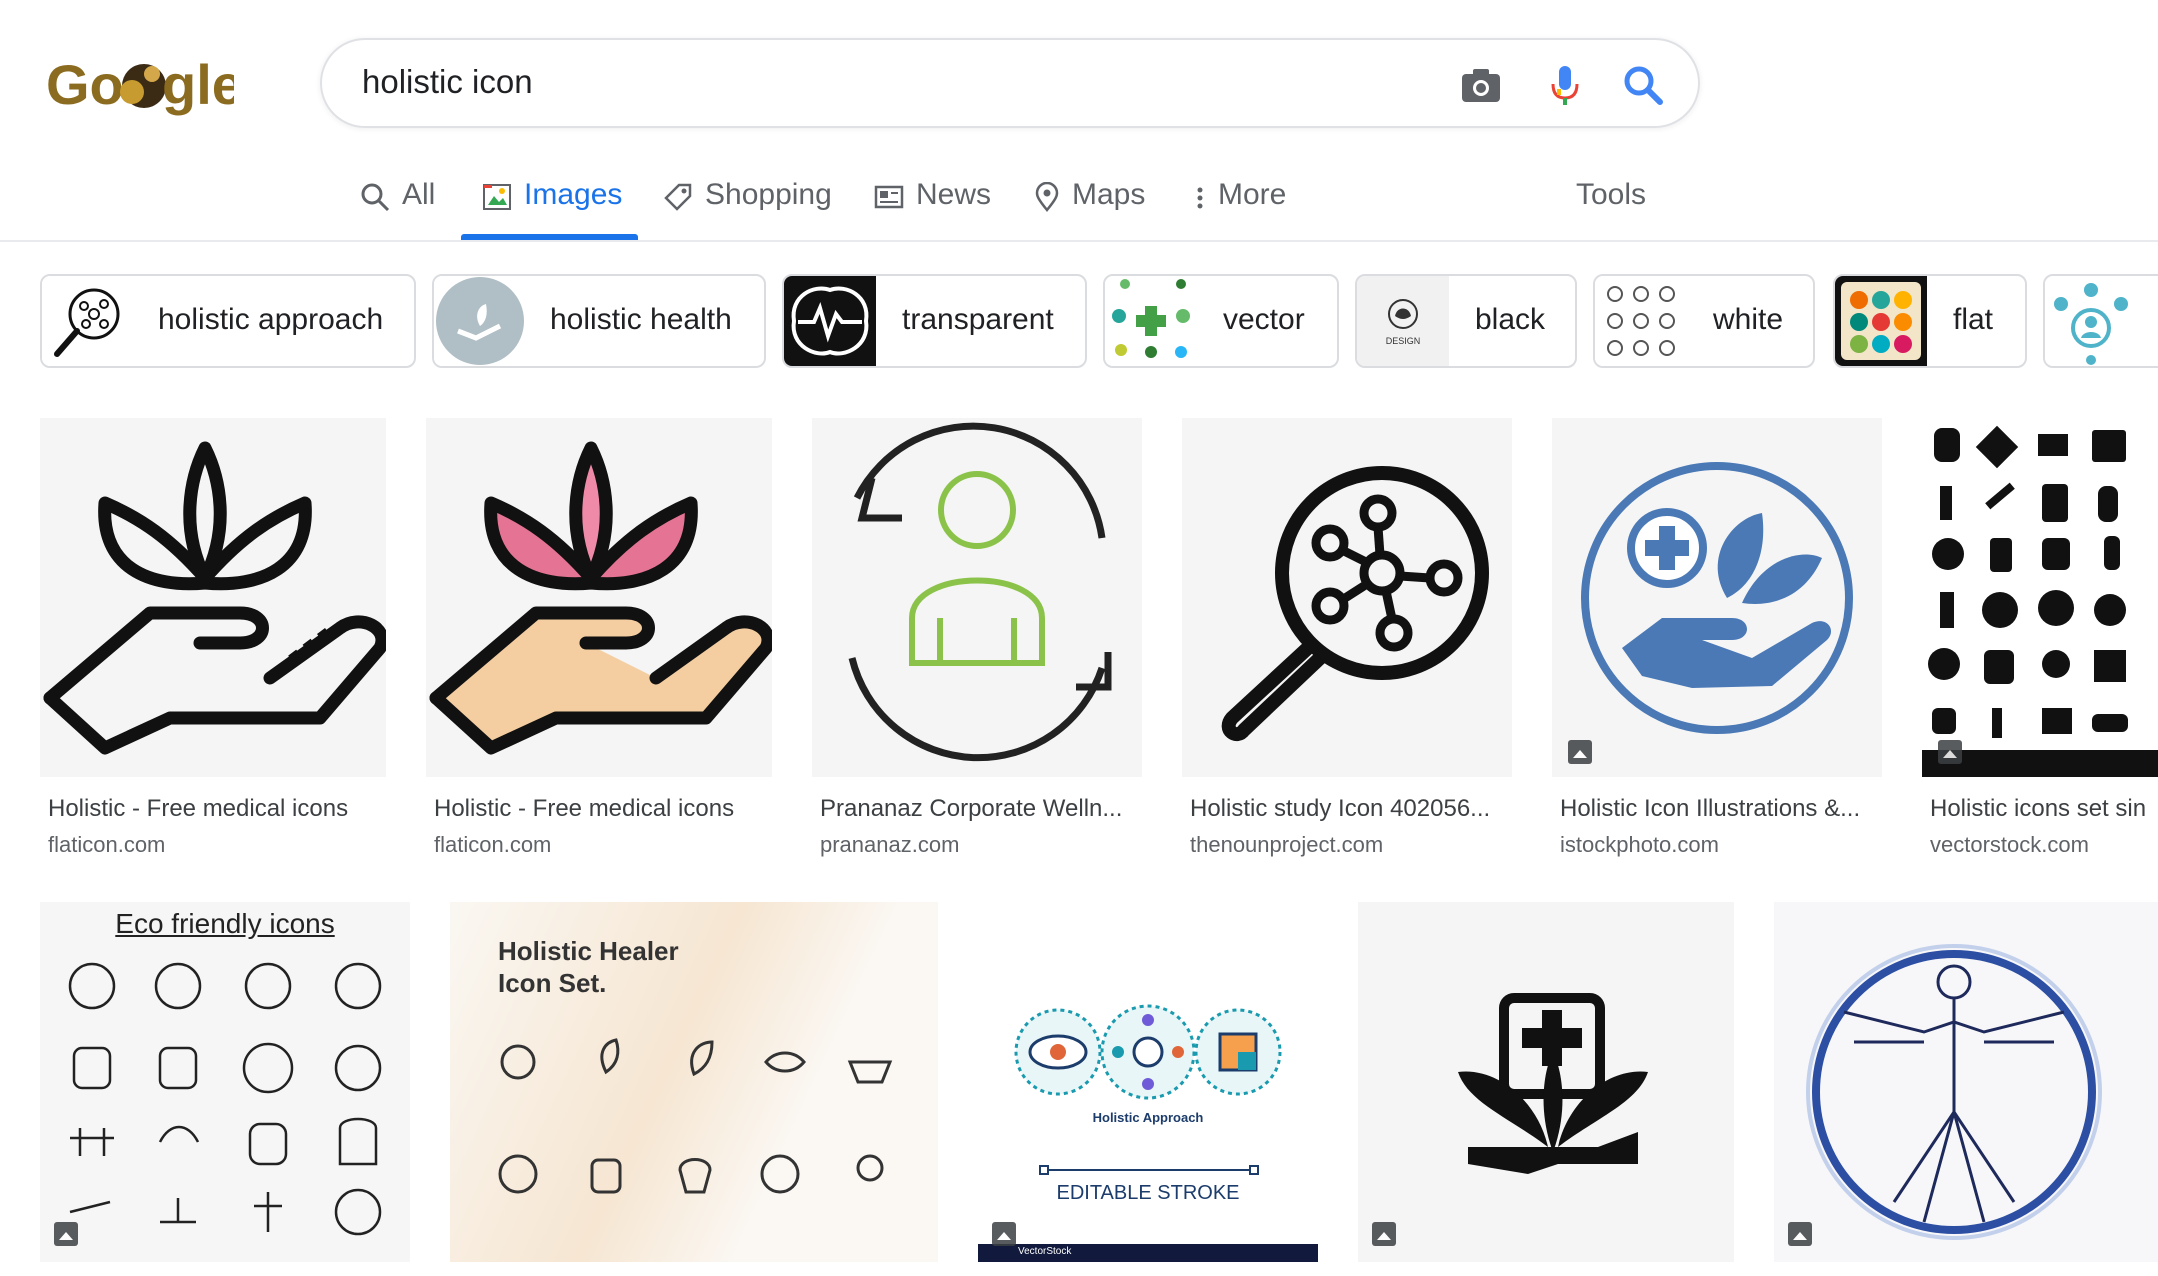 Image resolution: width=2158 pixels, height=1276 pixels. I want to click on tab-all: All, so click(397, 209).